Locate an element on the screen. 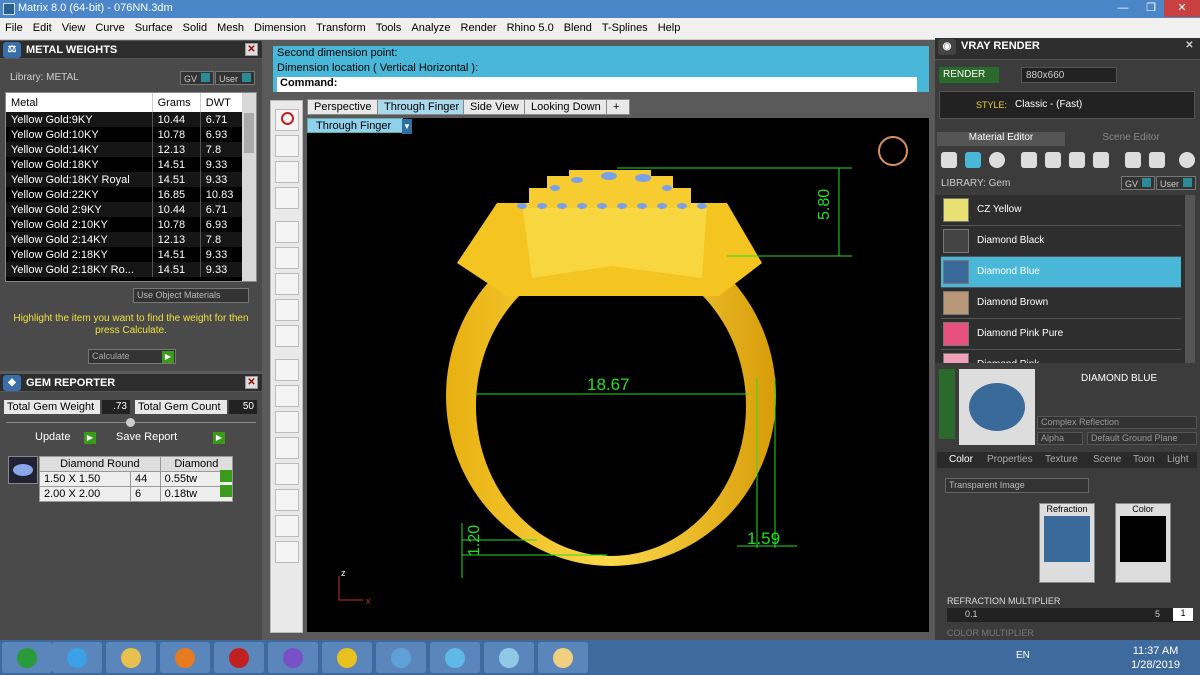  table-row: Yellow Gold 2:9KY 10.44 6.71 is located at coordinates (125, 209).